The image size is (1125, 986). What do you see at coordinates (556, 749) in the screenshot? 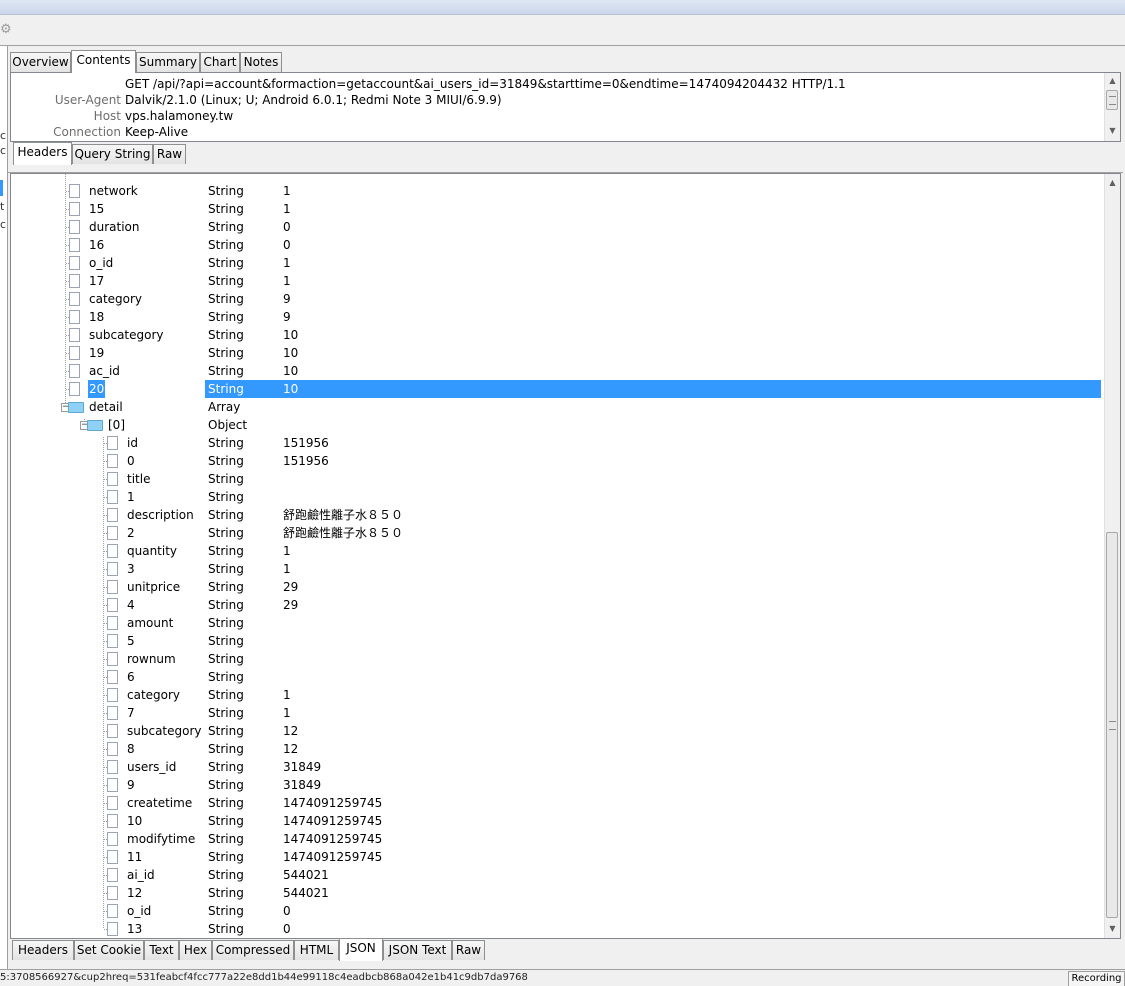
I see `tree-row: 8 String 12` at bounding box center [556, 749].